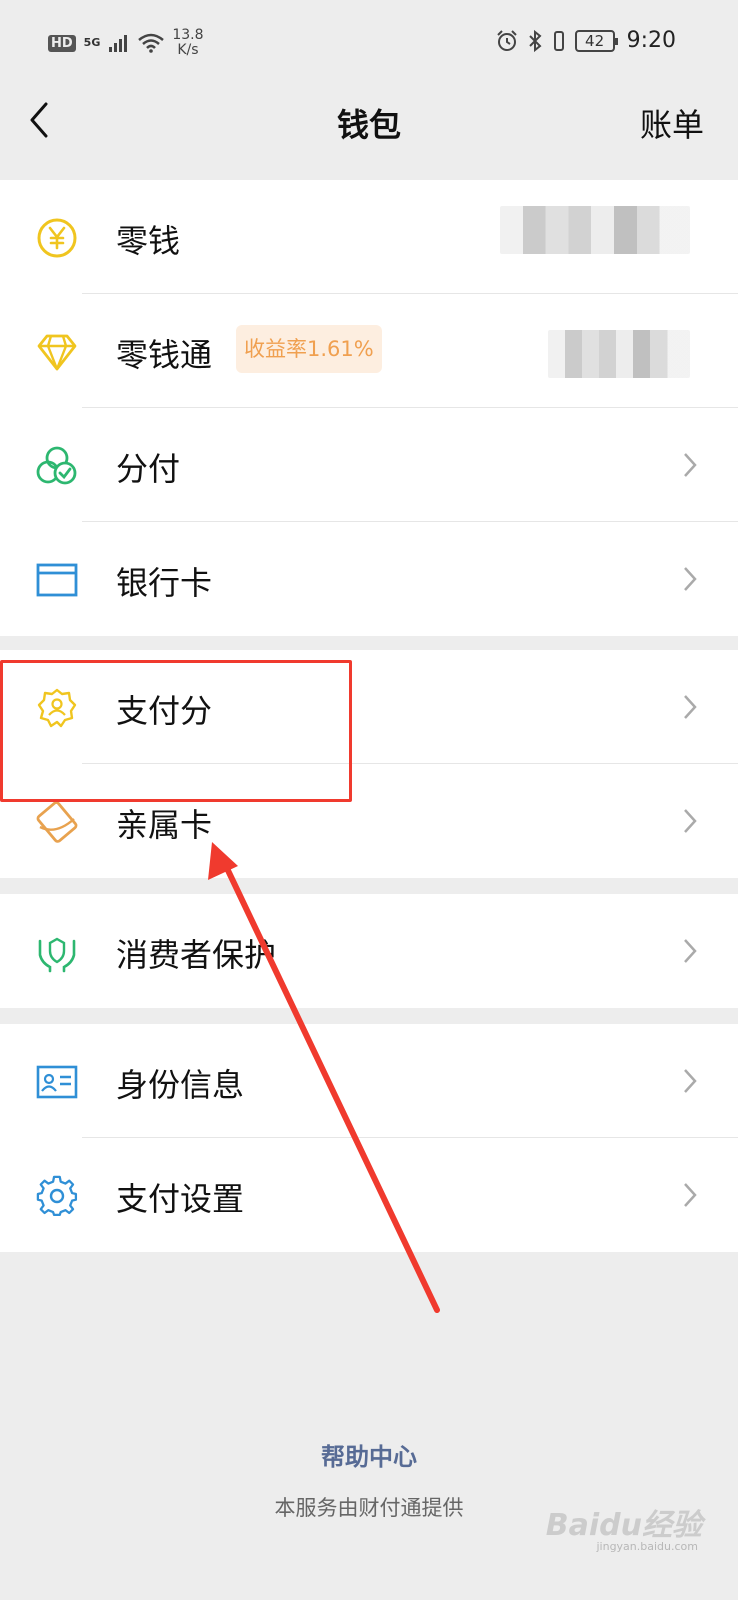  I want to click on status-left: HD 5G 13.8 K/s, so click(126, 43).